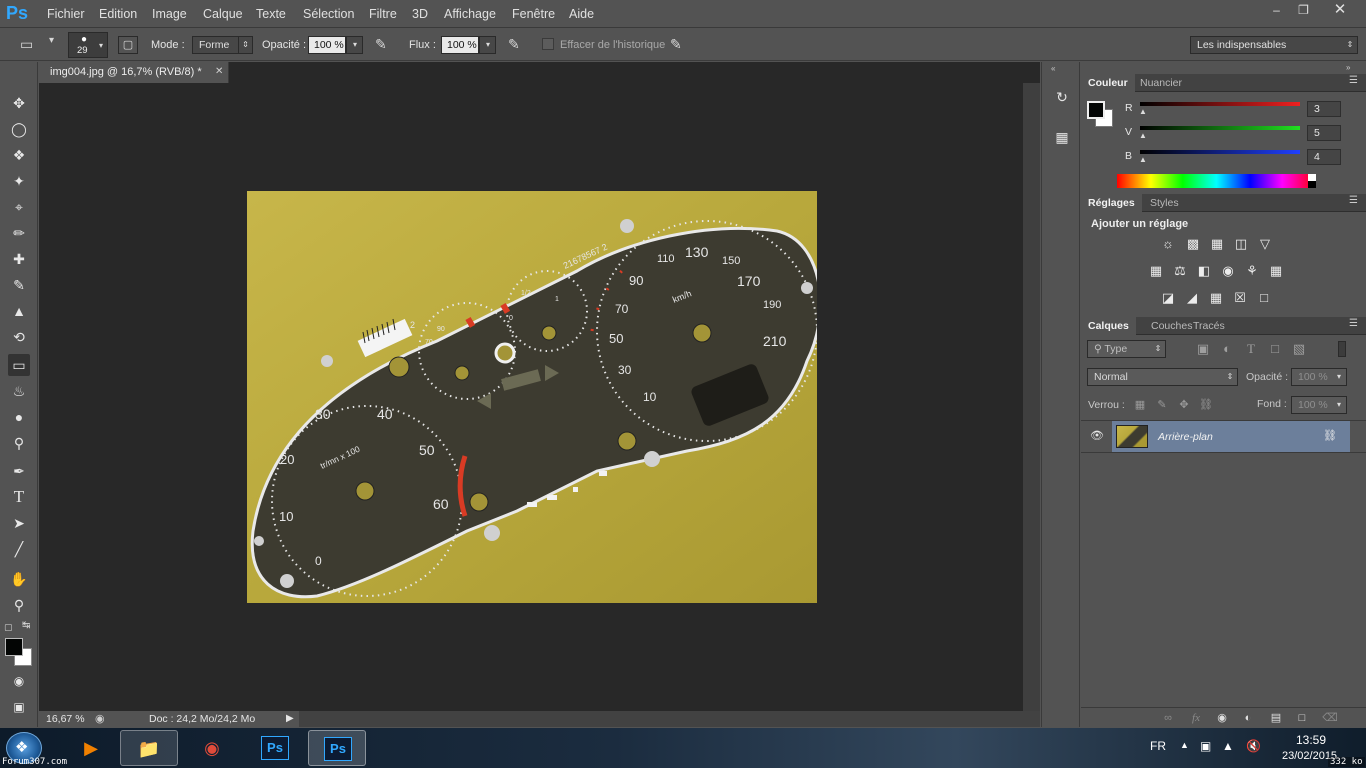  Describe the element at coordinates (1228, 271) in the screenshot. I see `photo-filter-icon: ◉` at that location.